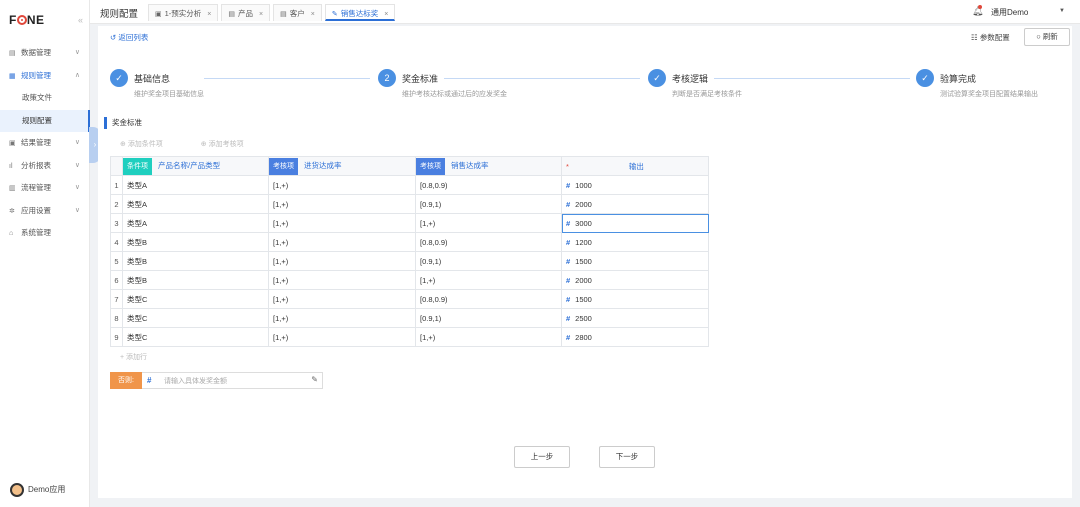 Image resolution: width=1080 pixels, height=507 pixels. I want to click on table-row: 7 类型C [1,+) [0.8,0.9) #1500, so click(409, 299).